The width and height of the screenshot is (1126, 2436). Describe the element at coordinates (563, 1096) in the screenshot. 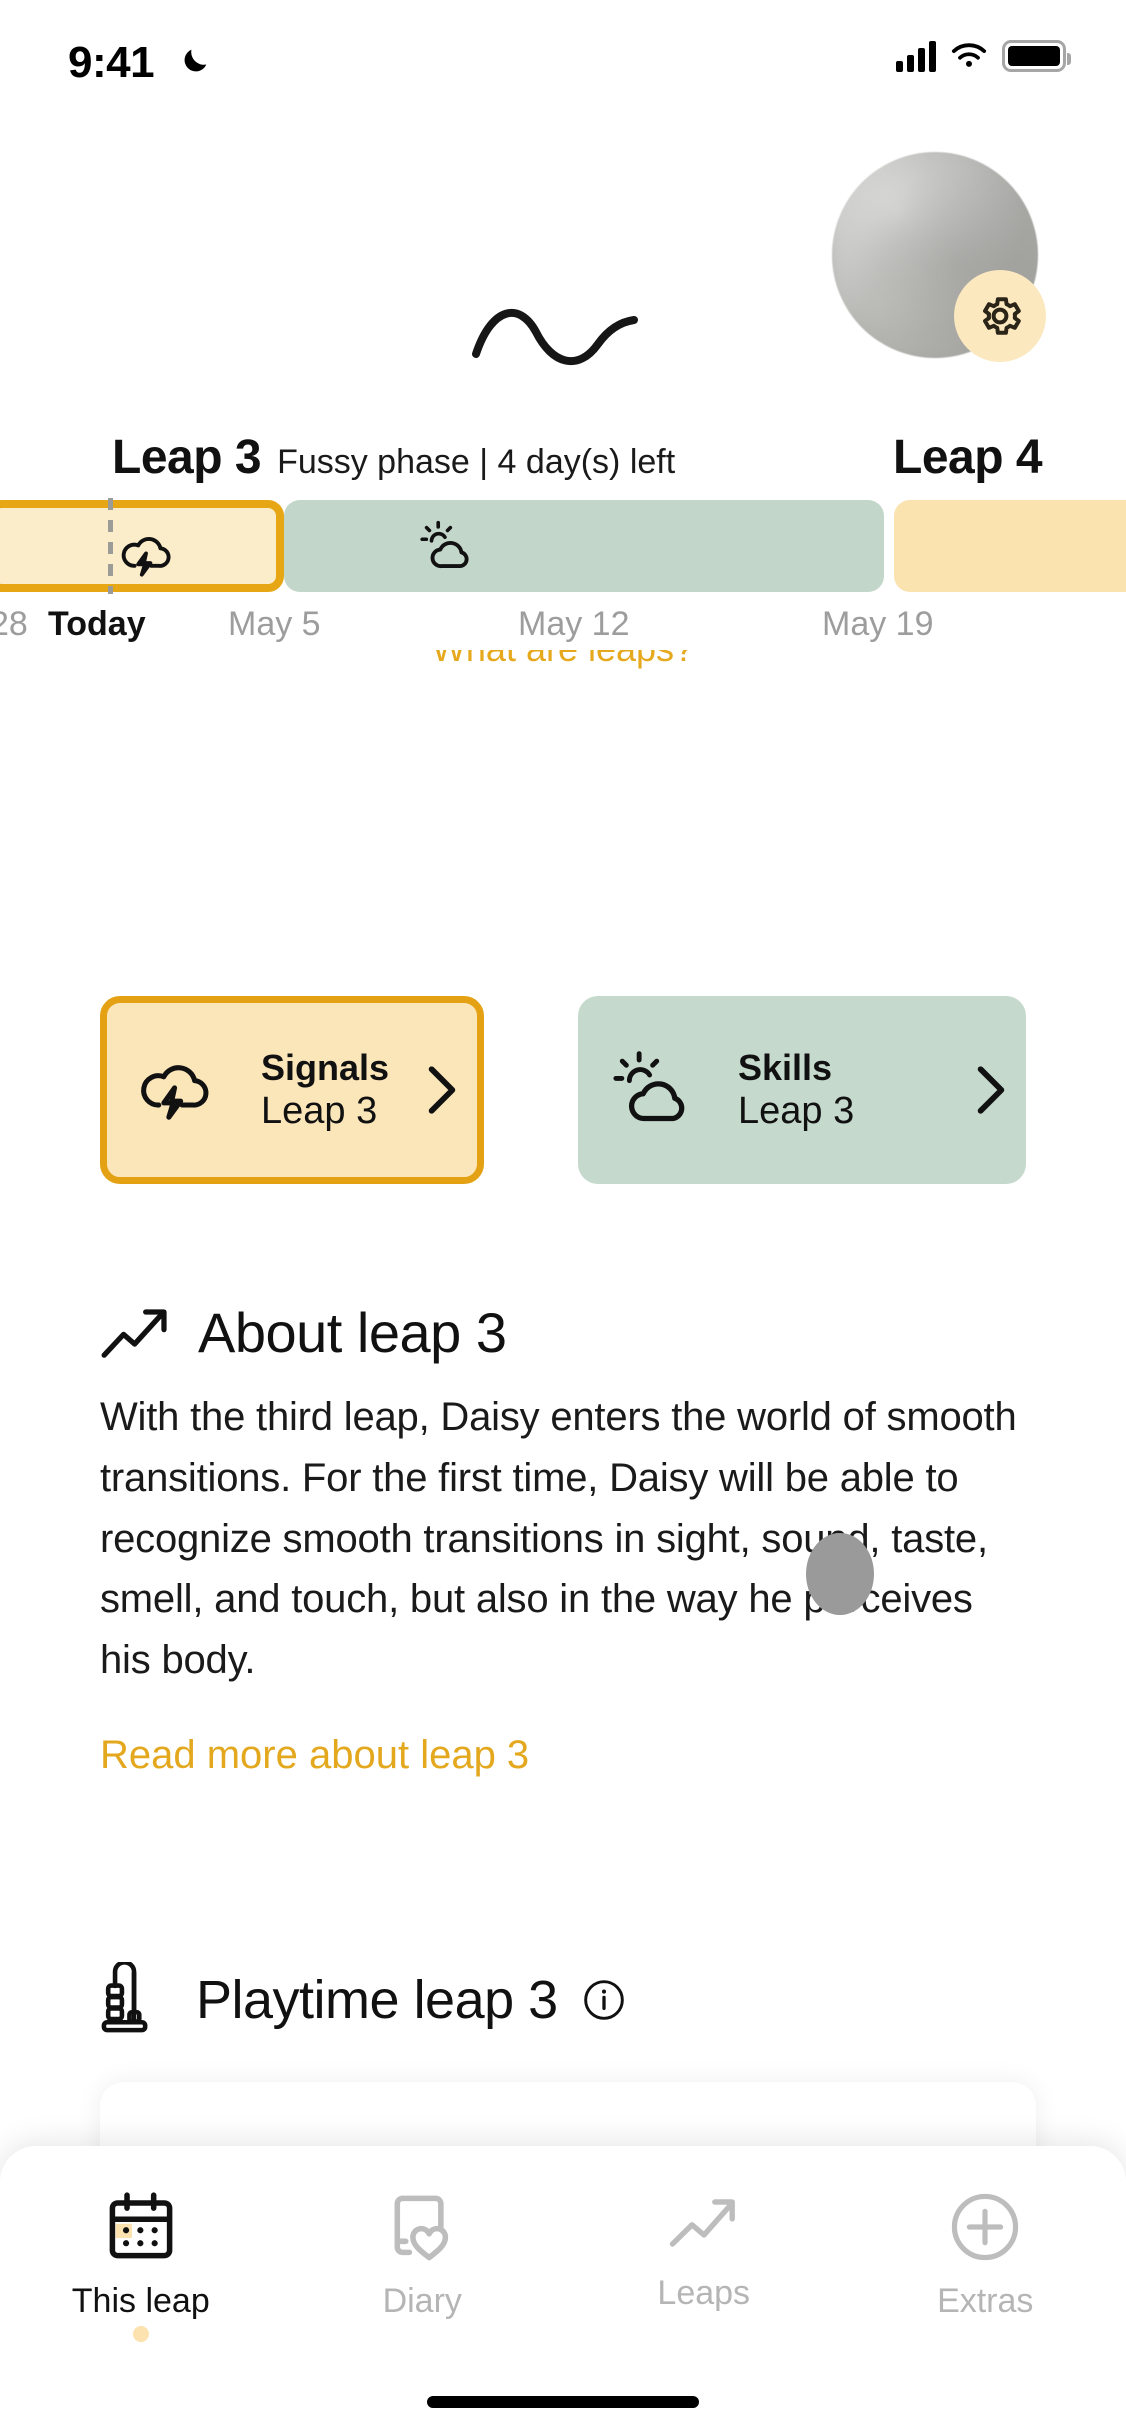

I see `leap-shortcut-cards: Signals Leap 3 Skills Leap 3` at that location.